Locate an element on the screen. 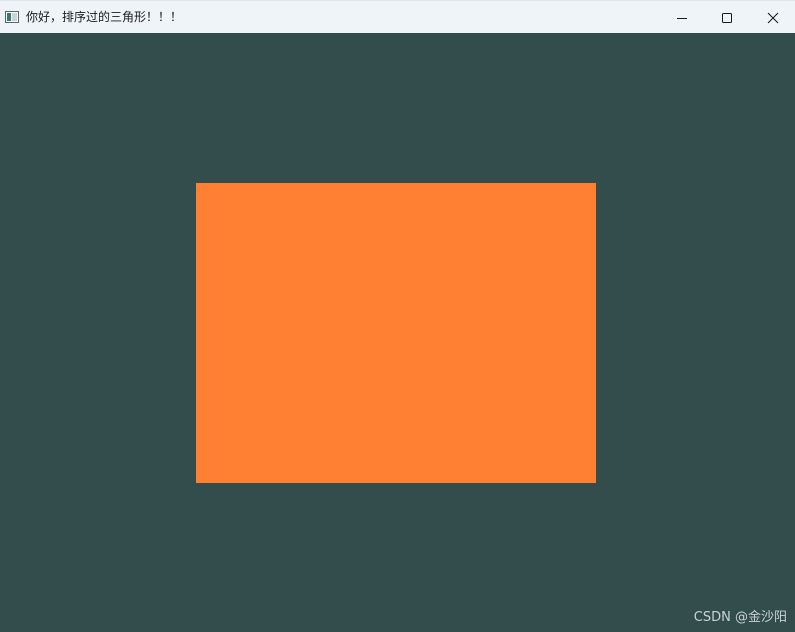 The width and height of the screenshot is (795, 632). close-icon is located at coordinates (773, 18).